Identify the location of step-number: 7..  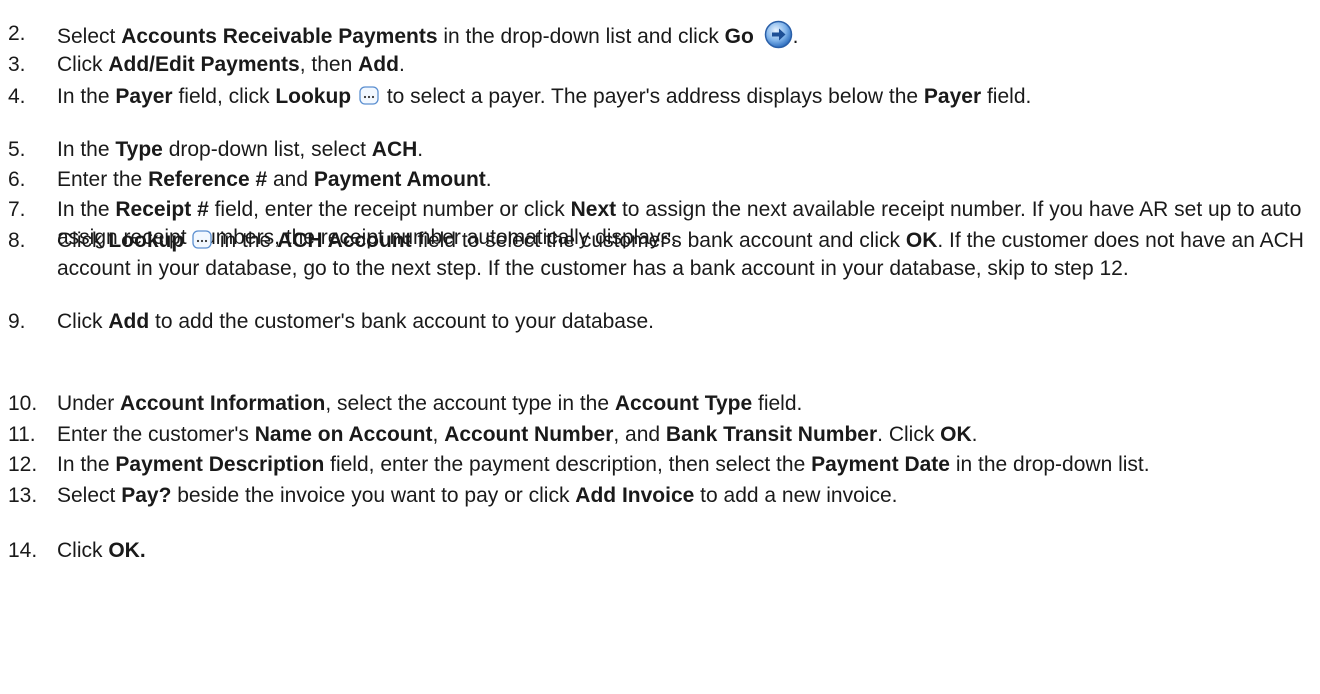
(17, 209).